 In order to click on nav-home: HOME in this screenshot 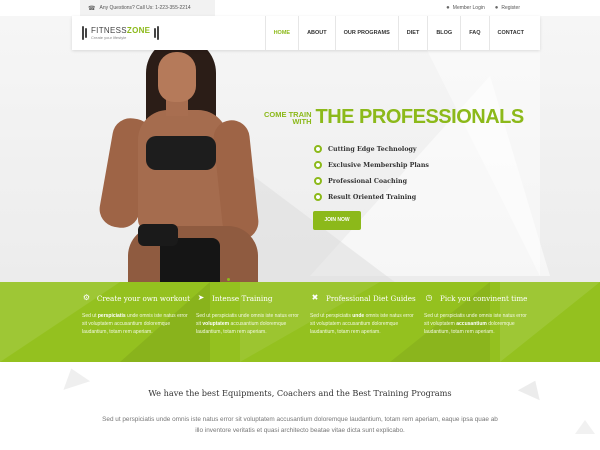, I will do `click(281, 33)`.